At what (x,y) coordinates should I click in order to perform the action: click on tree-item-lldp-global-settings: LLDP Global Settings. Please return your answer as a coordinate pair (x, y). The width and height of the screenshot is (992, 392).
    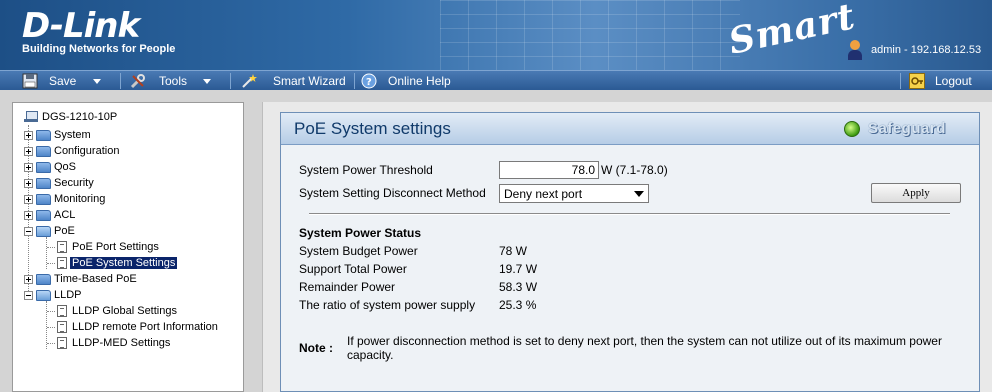
    Looking at the image, I should click on (112, 311).